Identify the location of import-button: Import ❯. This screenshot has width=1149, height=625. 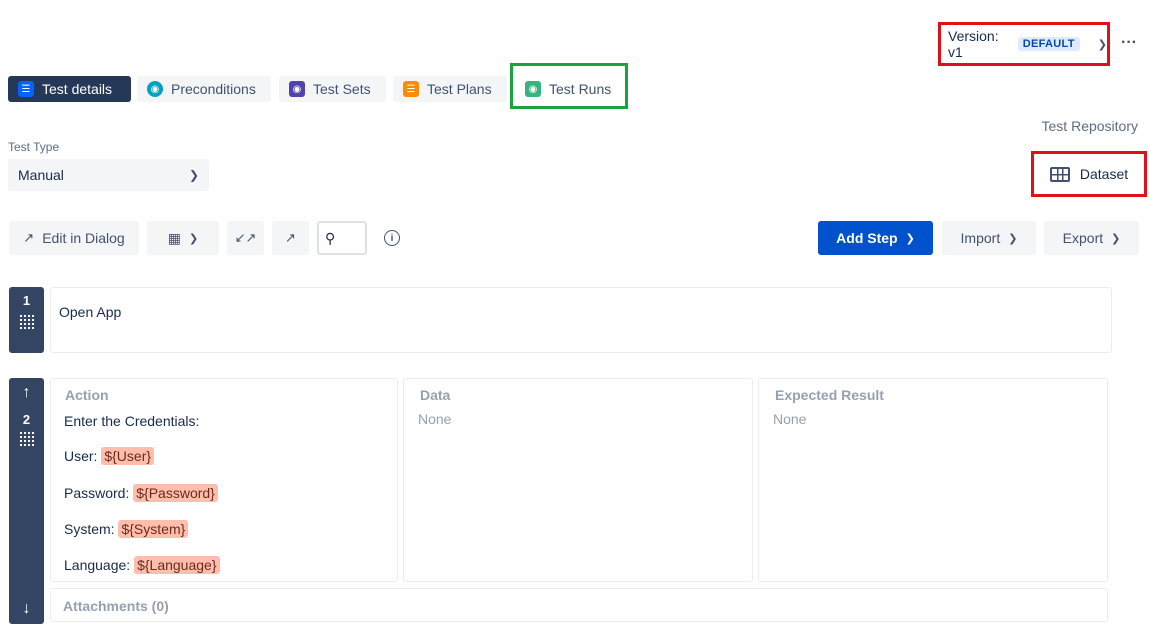
(989, 238).